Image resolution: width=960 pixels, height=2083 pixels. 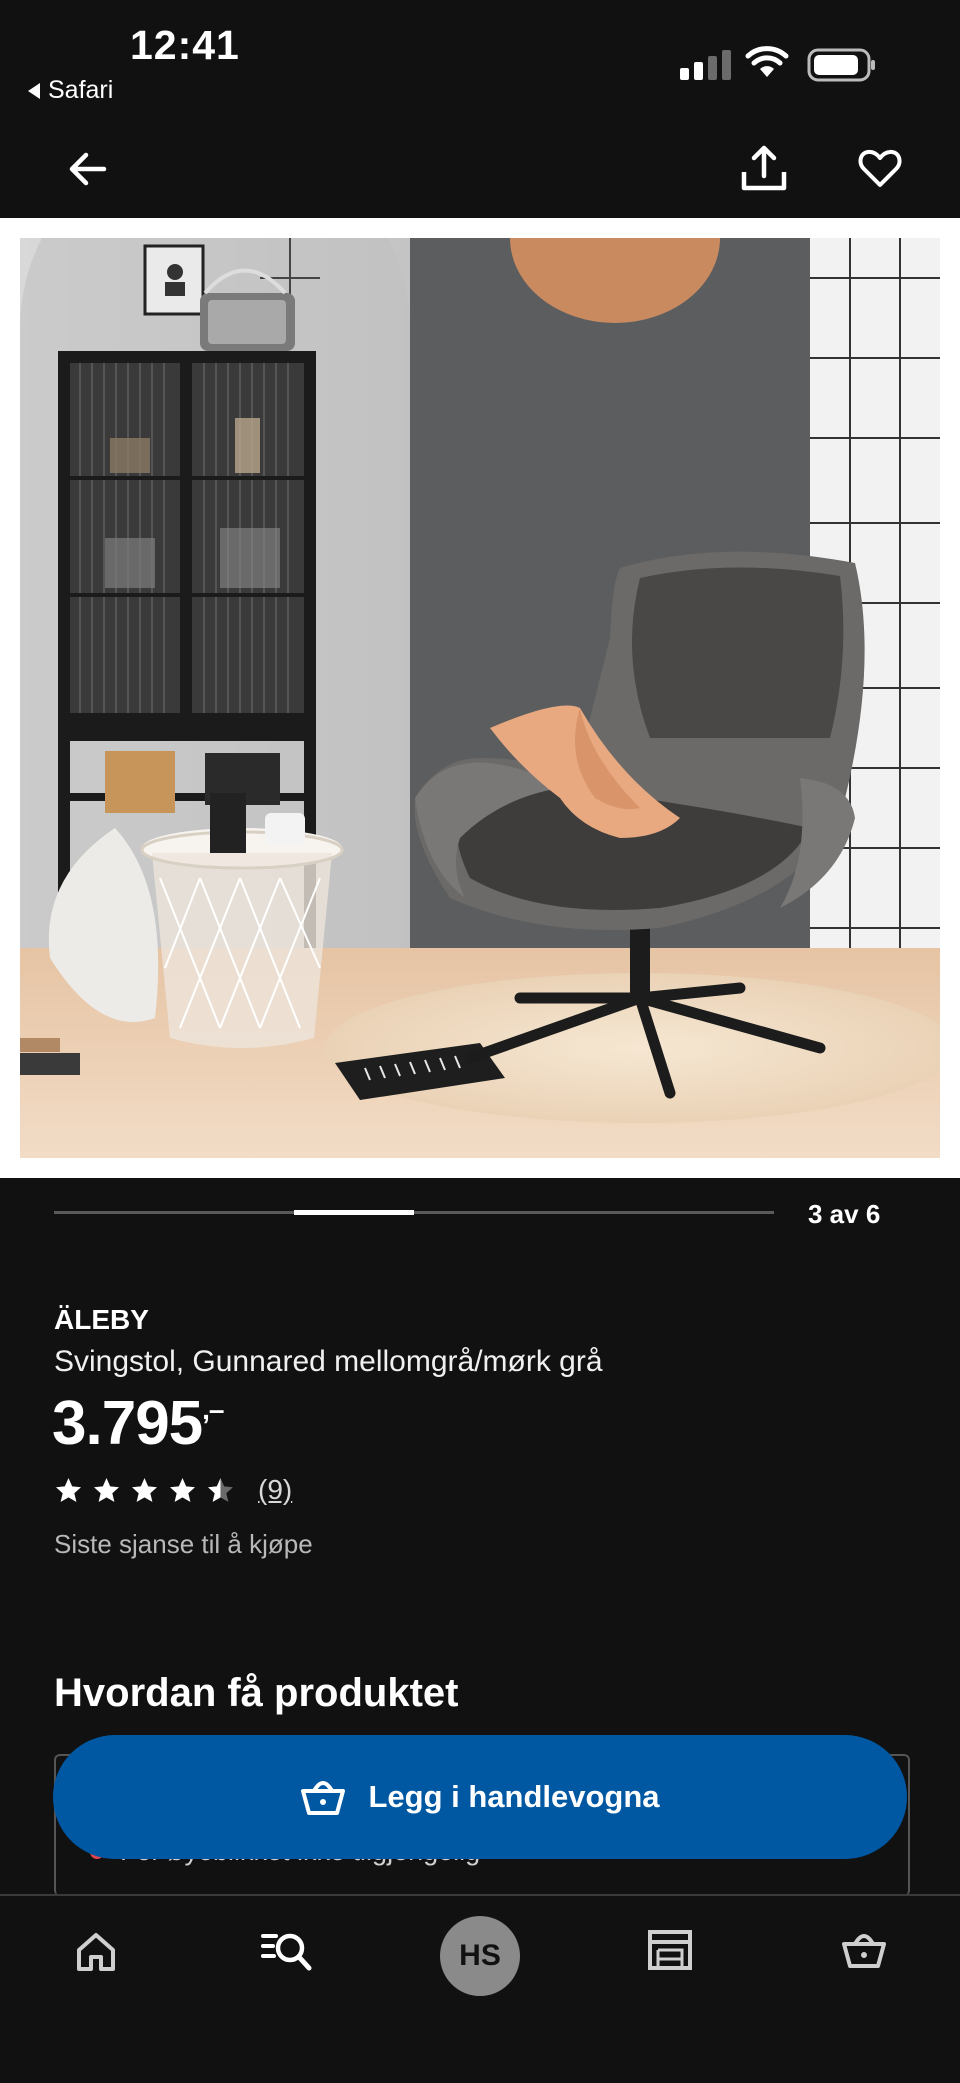 I want to click on add-to-cart-button: Legg i handlevogna, so click(x=480, y=1797).